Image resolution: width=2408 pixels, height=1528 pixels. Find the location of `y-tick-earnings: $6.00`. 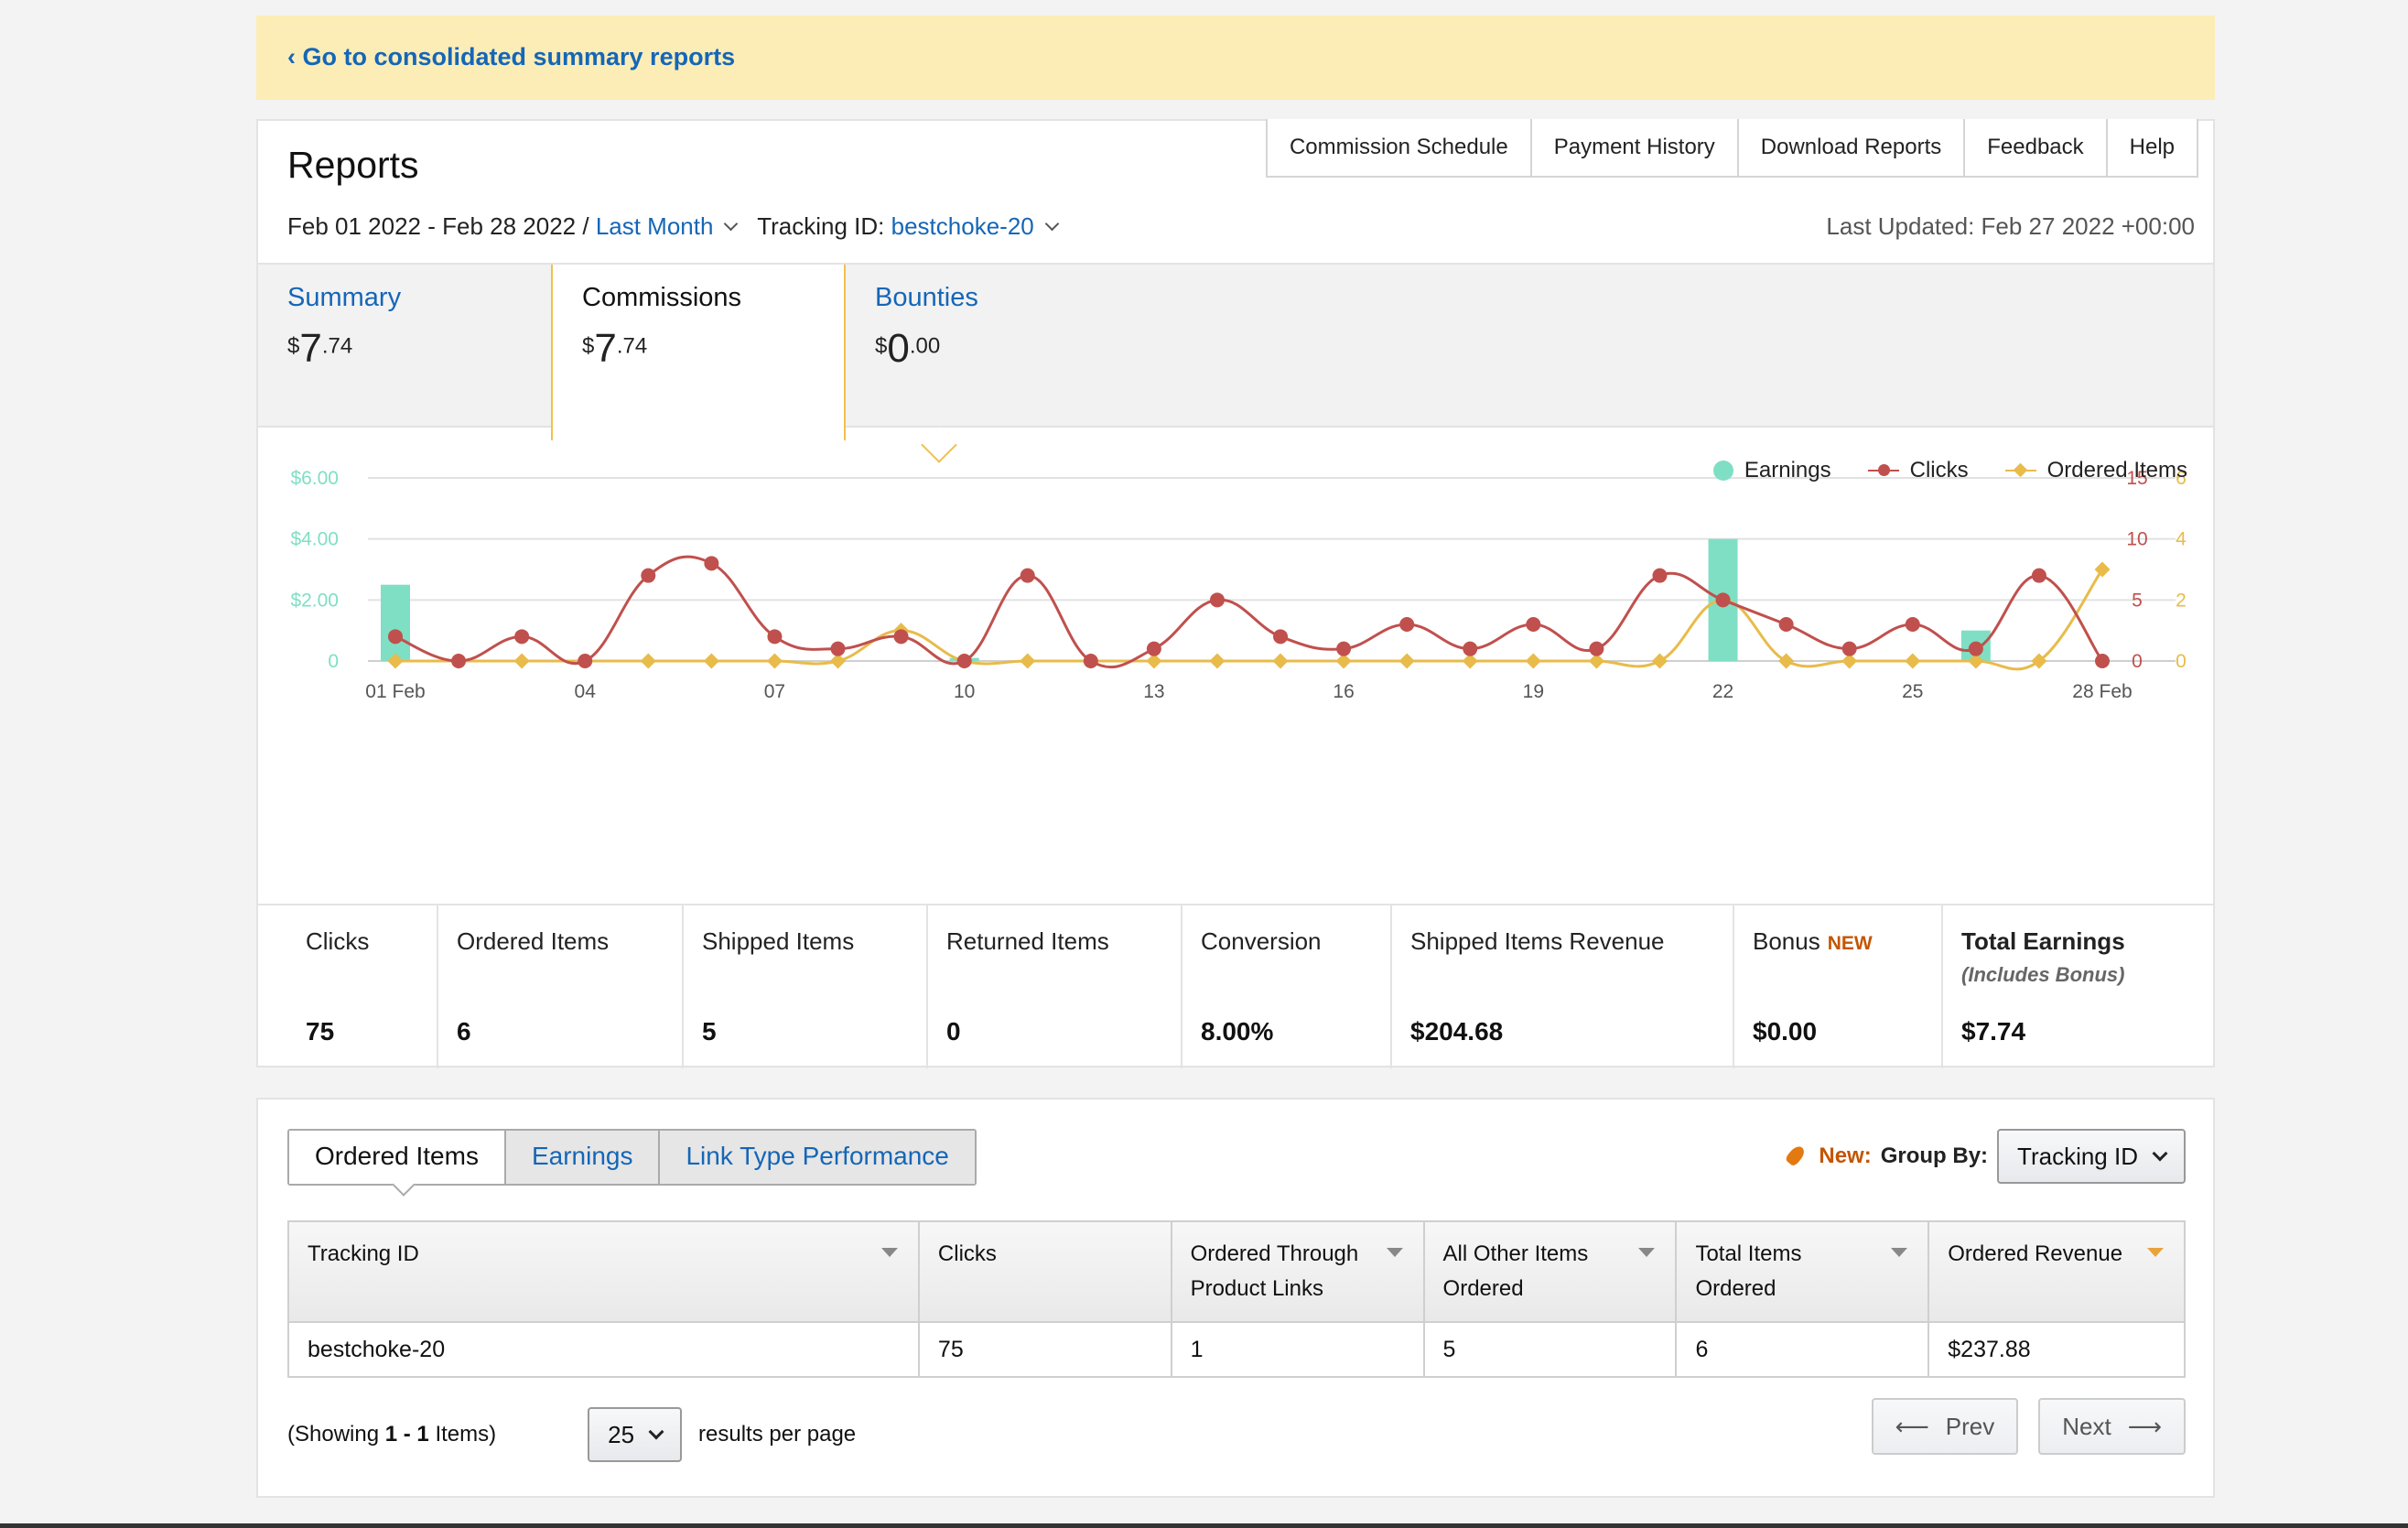

y-tick-earnings: $6.00 is located at coordinates (314, 479).